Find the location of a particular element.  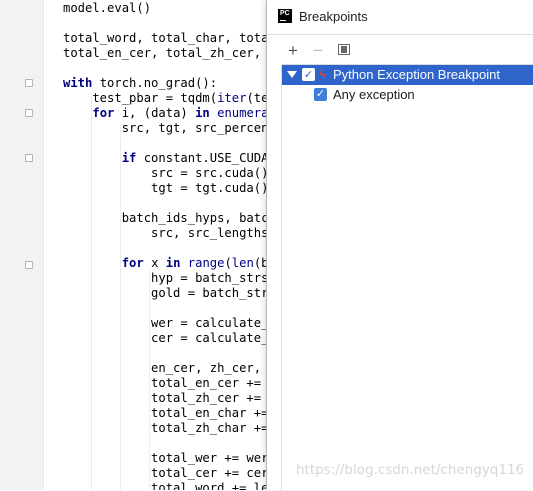

code-line: model.eval() is located at coordinates (107, 8).